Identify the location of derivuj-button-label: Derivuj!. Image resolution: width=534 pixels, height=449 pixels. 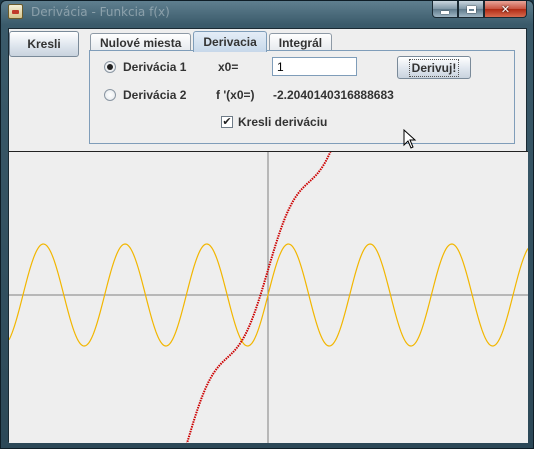
(434, 67).